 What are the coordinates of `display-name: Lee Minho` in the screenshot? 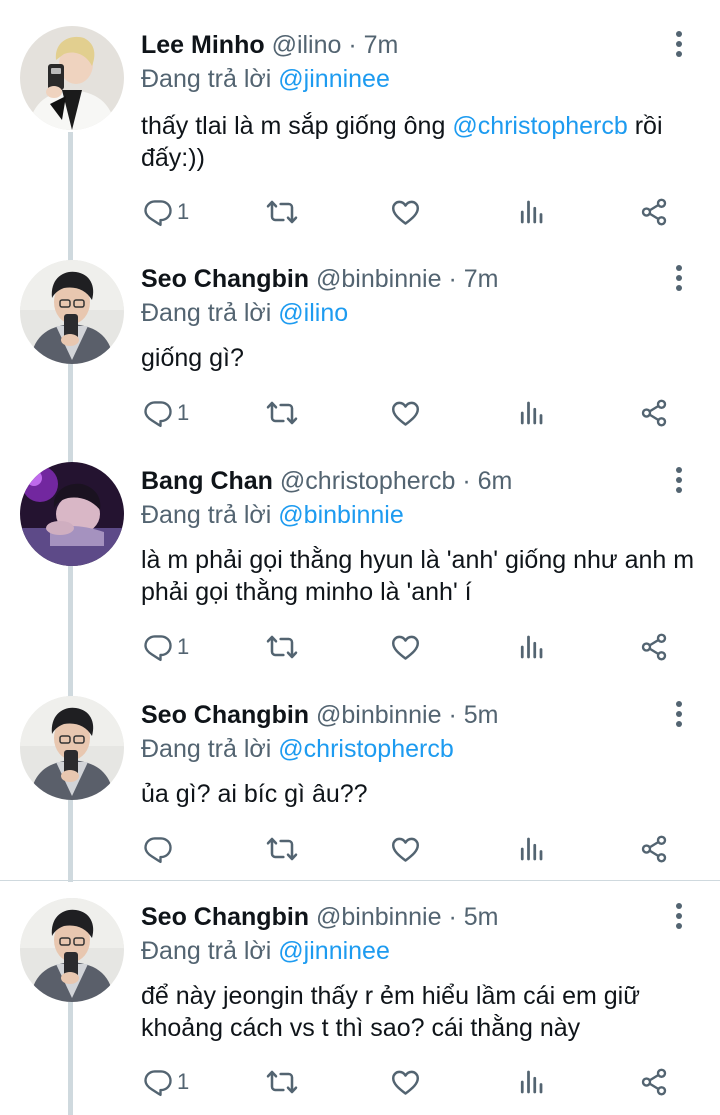 It's located at (203, 45).